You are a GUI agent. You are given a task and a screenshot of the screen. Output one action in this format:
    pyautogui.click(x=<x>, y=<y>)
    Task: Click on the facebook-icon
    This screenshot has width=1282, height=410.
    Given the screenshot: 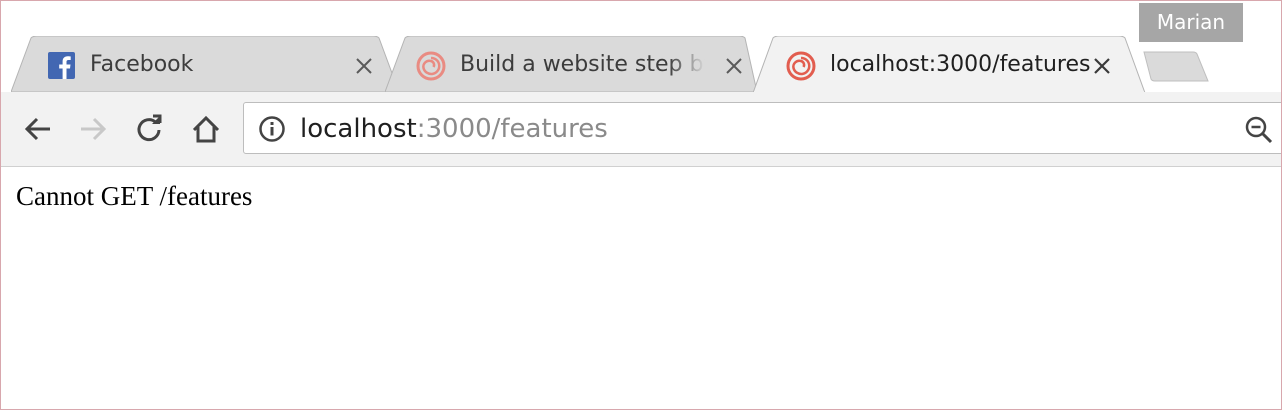 What is the action you would take?
    pyautogui.click(x=62, y=66)
    